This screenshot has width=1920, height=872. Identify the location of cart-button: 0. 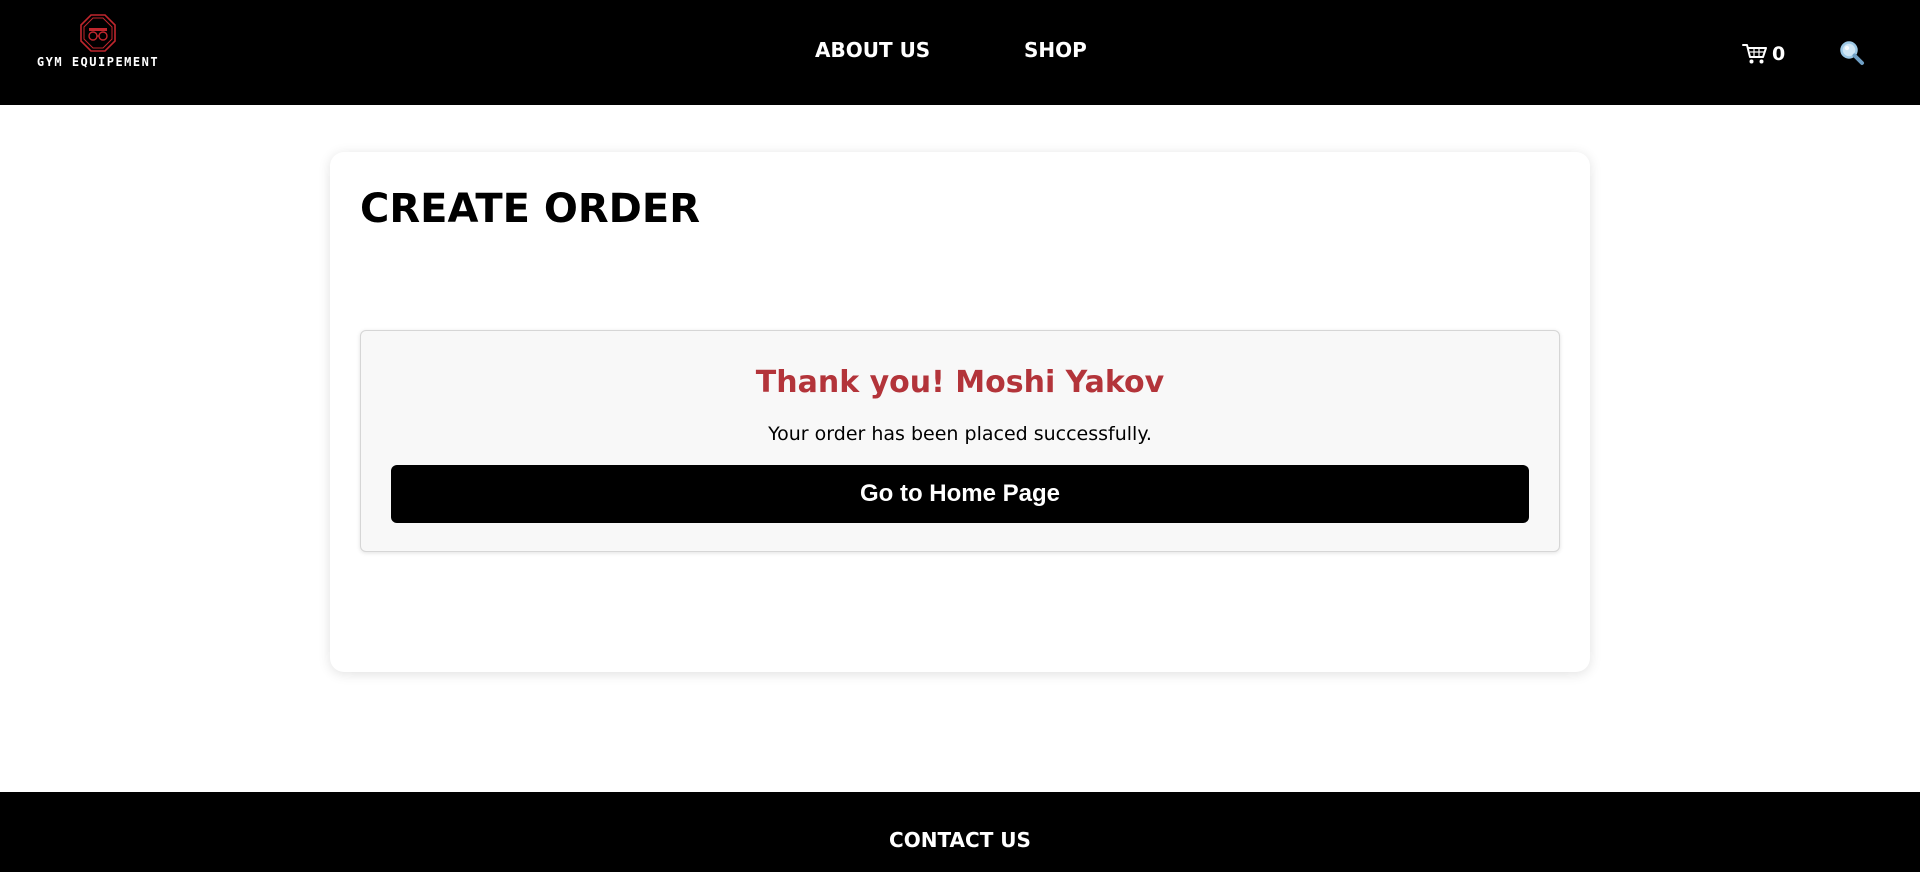
(1763, 54).